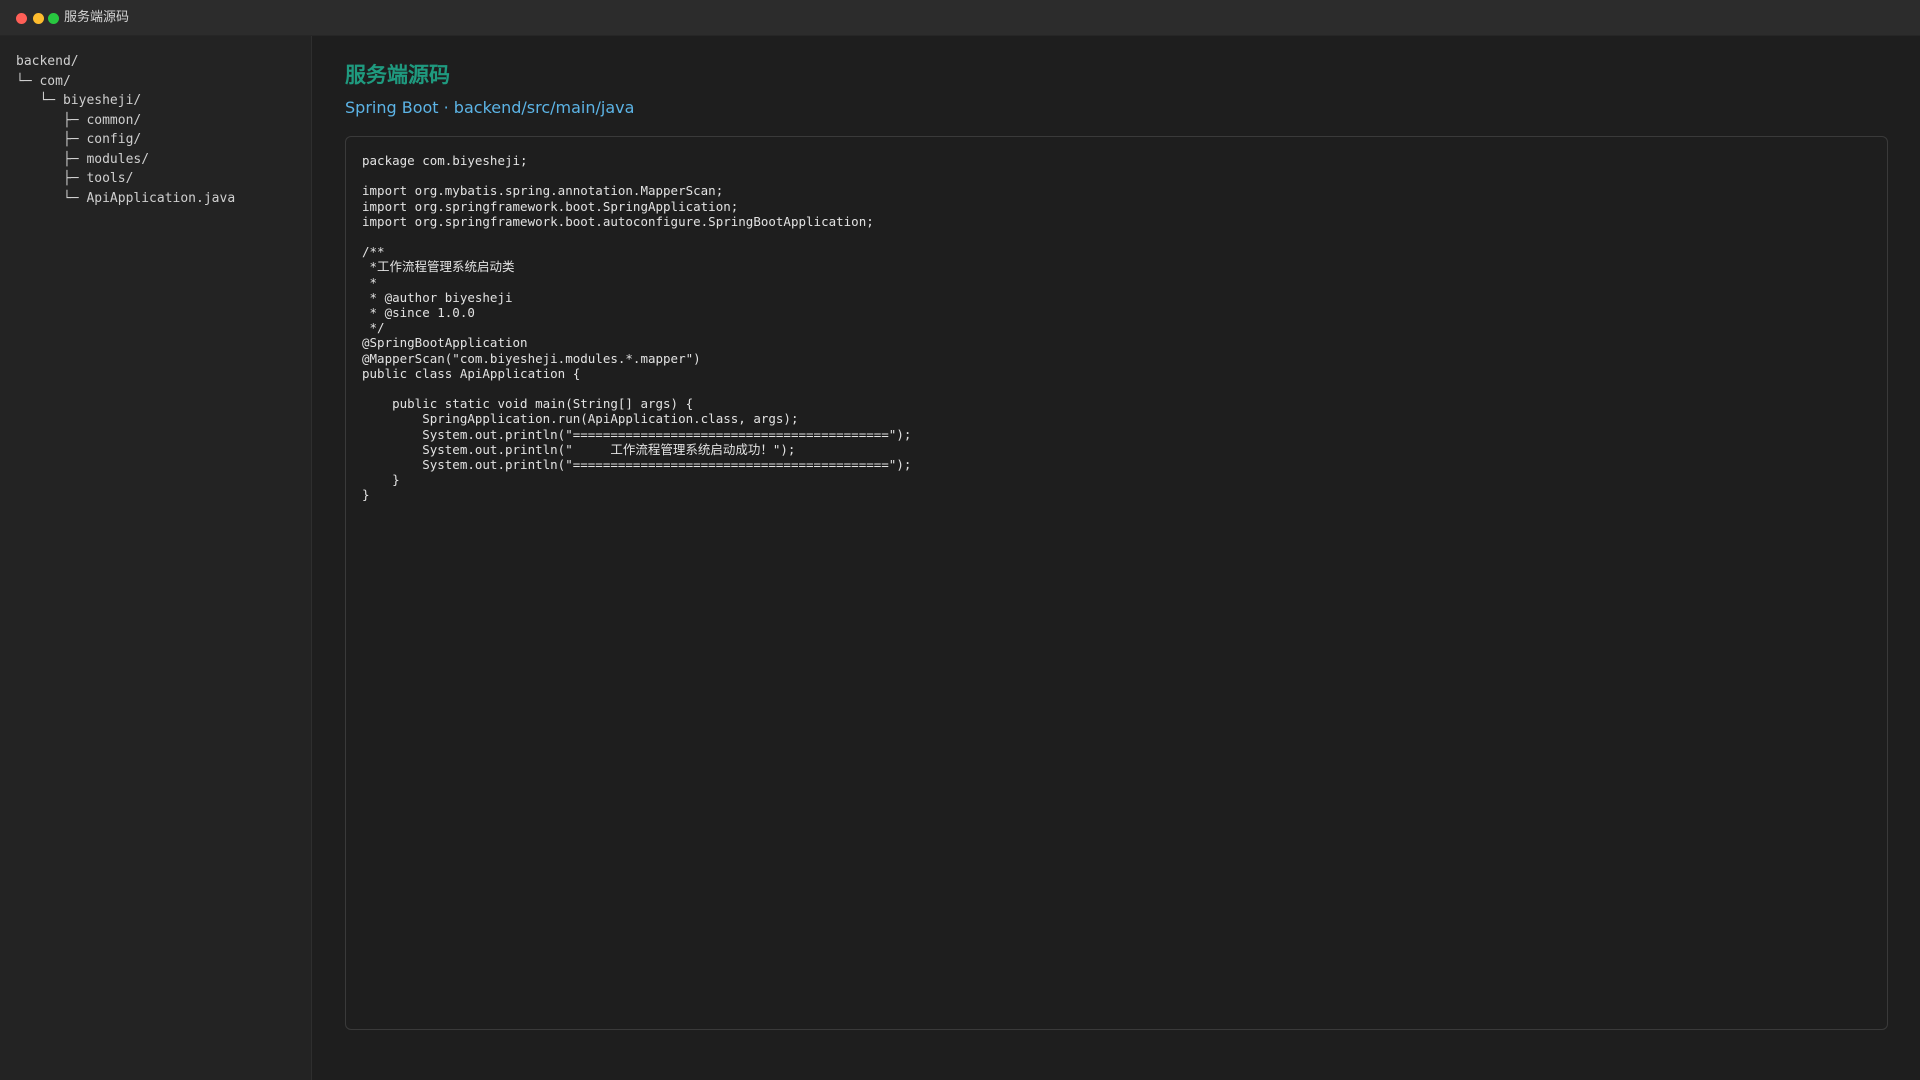 The height and width of the screenshot is (1080, 1920). Describe the element at coordinates (397, 75) in the screenshot. I see `page-title: 服务端源码` at that location.